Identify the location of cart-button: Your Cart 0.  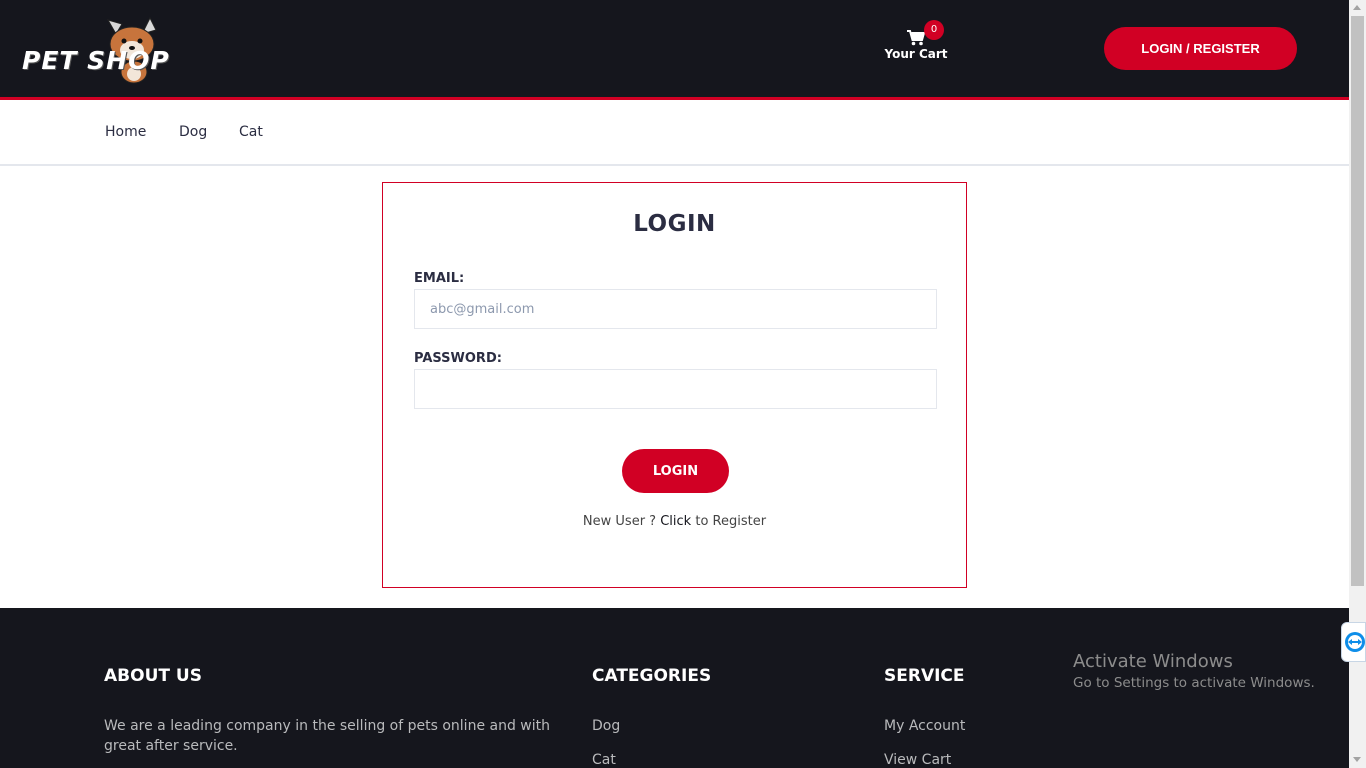
(916, 43).